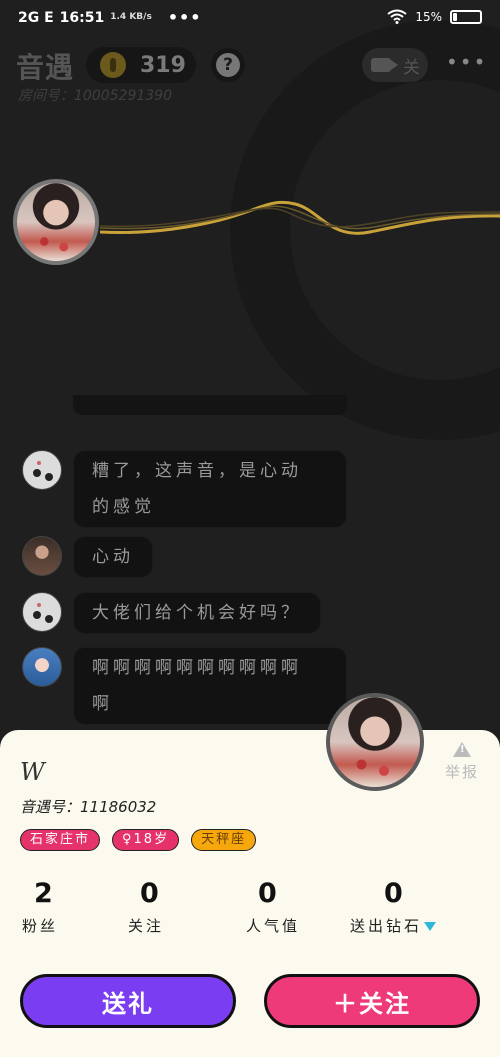 Image resolution: width=500 pixels, height=1057 pixels. I want to click on warning-icon, so click(462, 749).